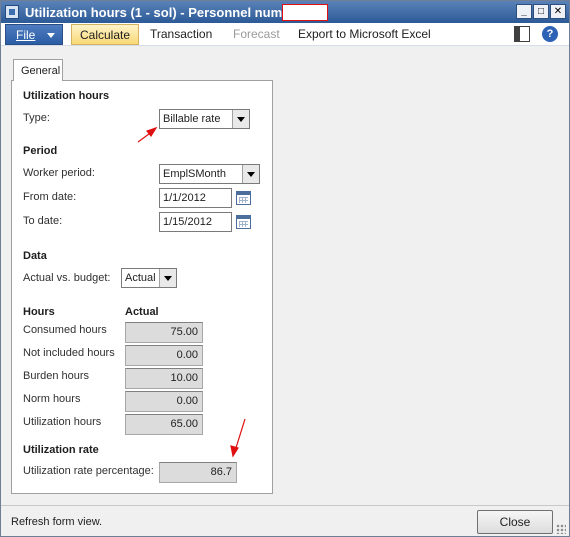 Image resolution: width=570 pixels, height=537 pixels. I want to click on worker-period-combobox: EmplSMonth, so click(209, 174).